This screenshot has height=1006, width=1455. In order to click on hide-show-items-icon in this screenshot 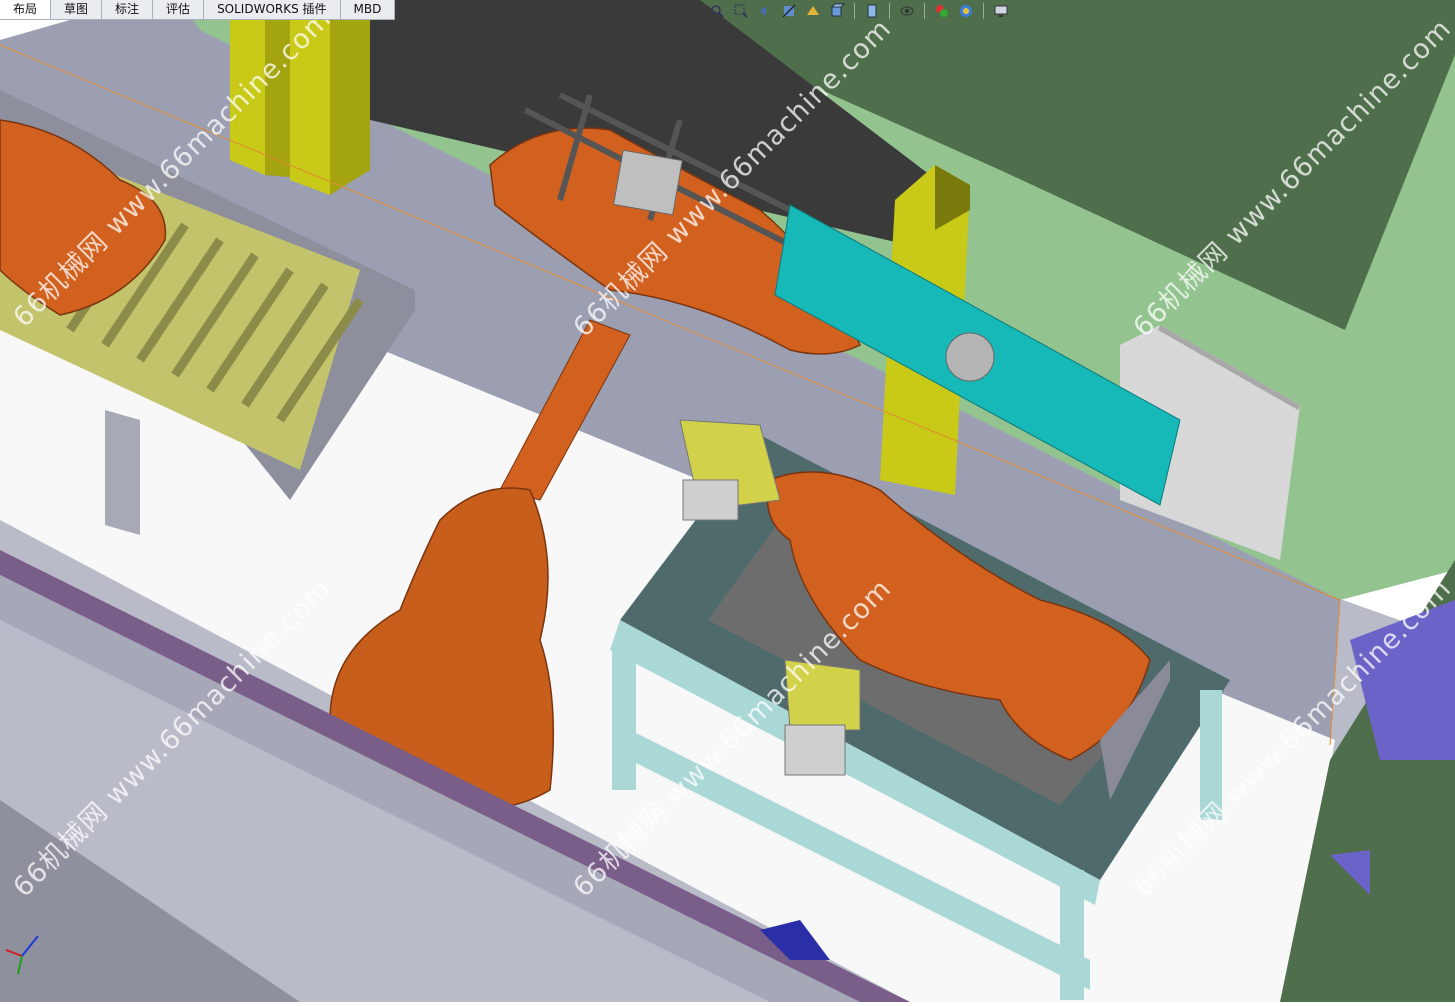, I will do `click(907, 11)`.